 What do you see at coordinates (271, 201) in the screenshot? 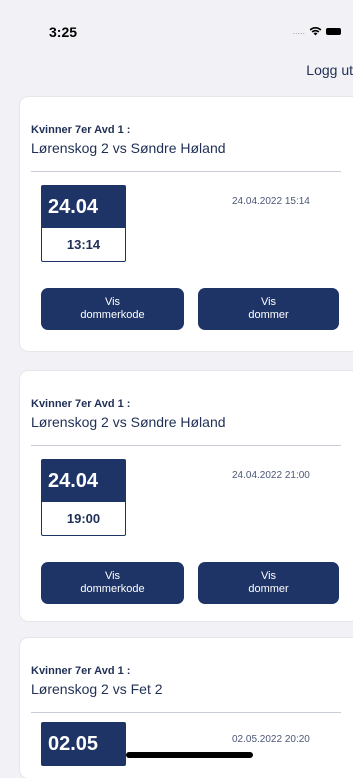
I see `match-timestamp: 24.04.2022 15:14` at bounding box center [271, 201].